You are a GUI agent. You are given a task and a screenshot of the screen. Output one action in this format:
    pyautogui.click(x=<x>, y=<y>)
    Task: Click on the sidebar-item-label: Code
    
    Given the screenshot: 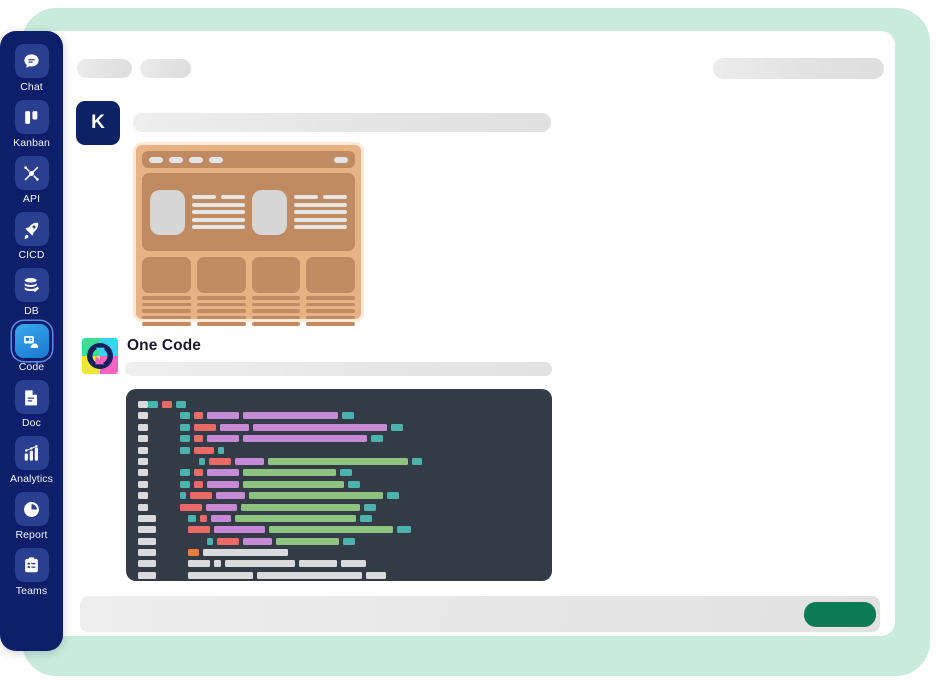 What is the action you would take?
    pyautogui.click(x=31, y=367)
    